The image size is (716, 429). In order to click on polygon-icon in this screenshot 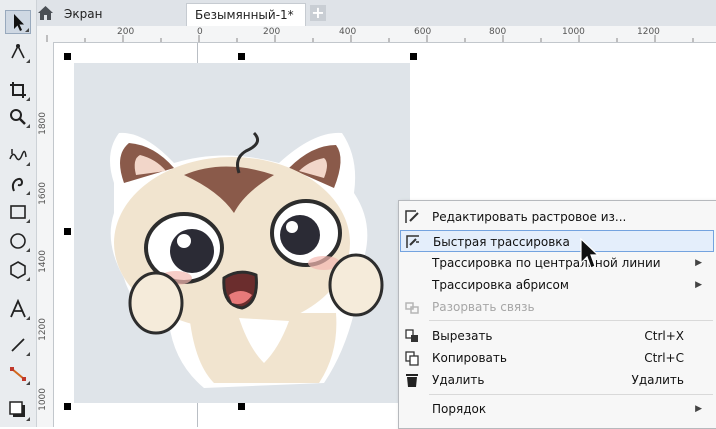, I will do `click(18, 270)`.